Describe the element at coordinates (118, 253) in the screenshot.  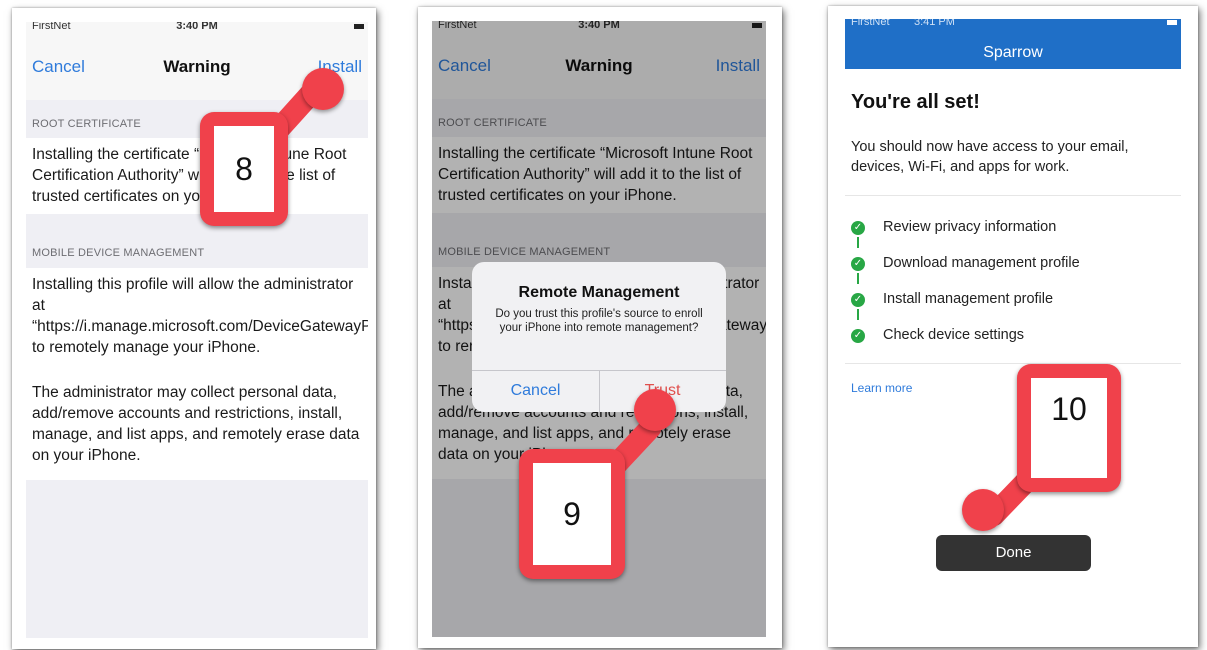
I see `section-header-mdm: MOBILE DEVICE MANAGEMENT` at that location.